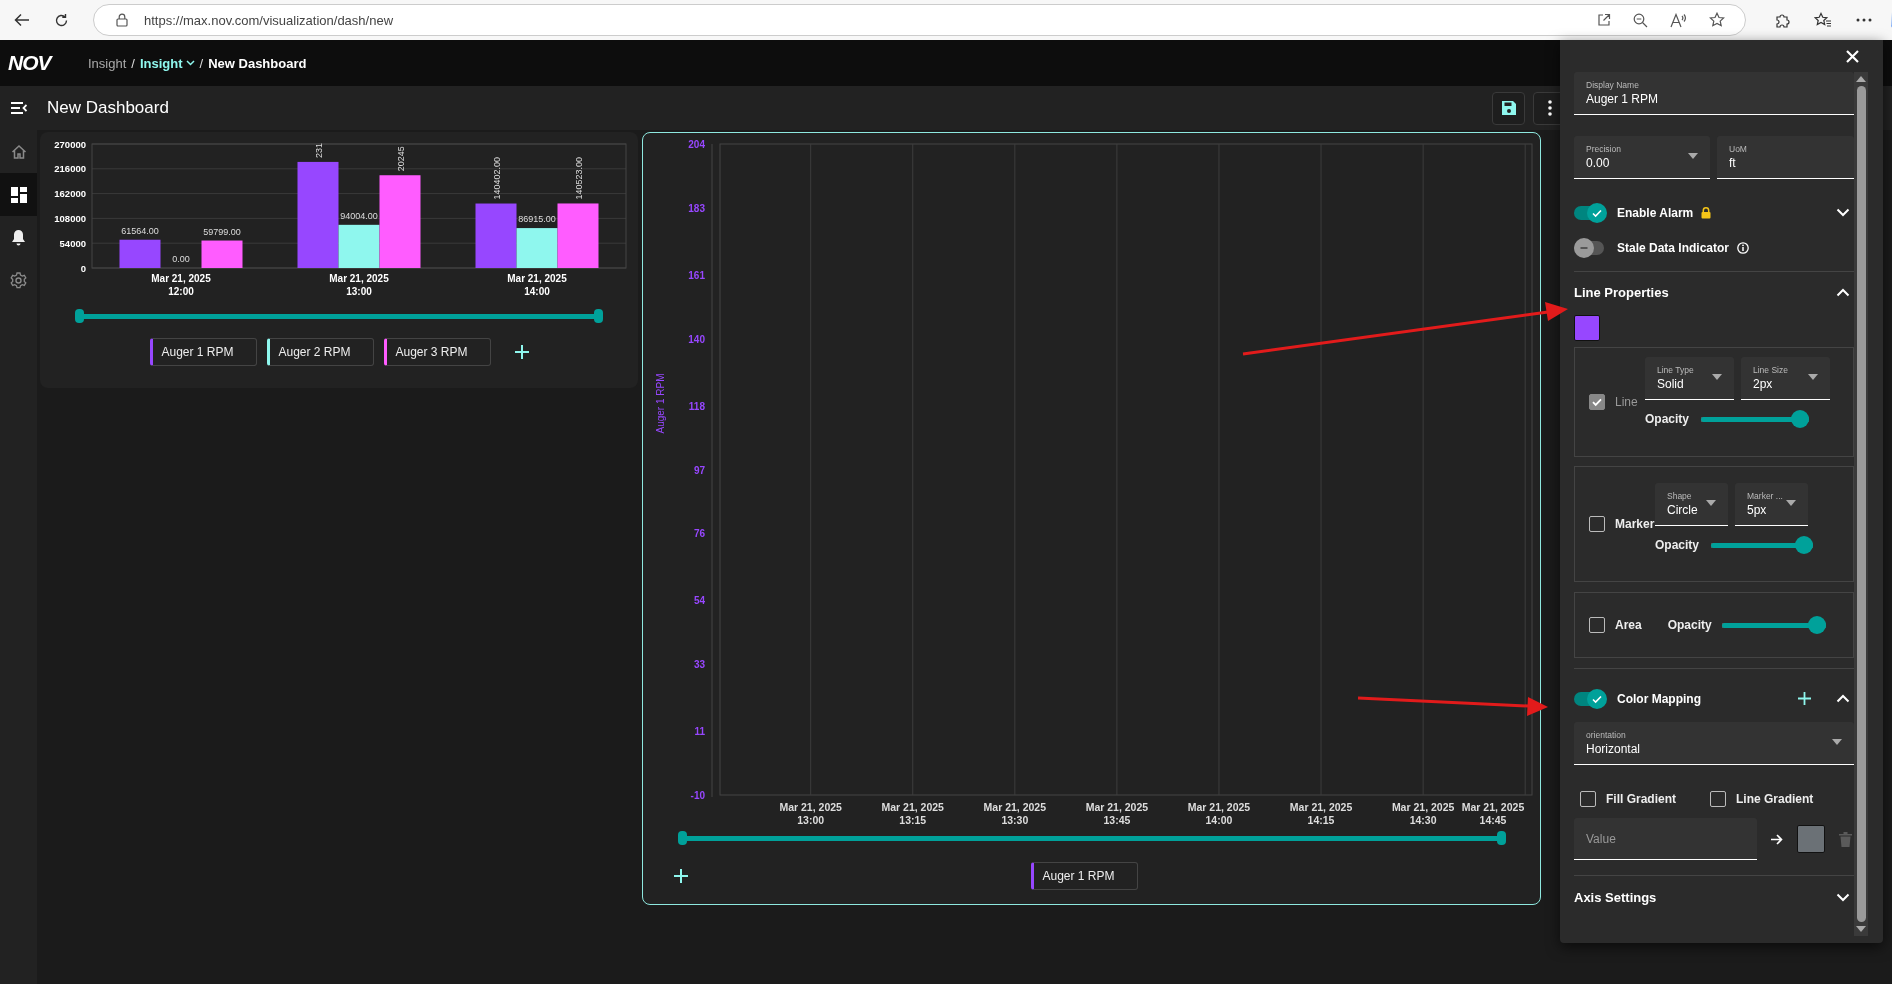 Image resolution: width=1892 pixels, height=984 pixels. I want to click on field-value: Solid, so click(1671, 384).